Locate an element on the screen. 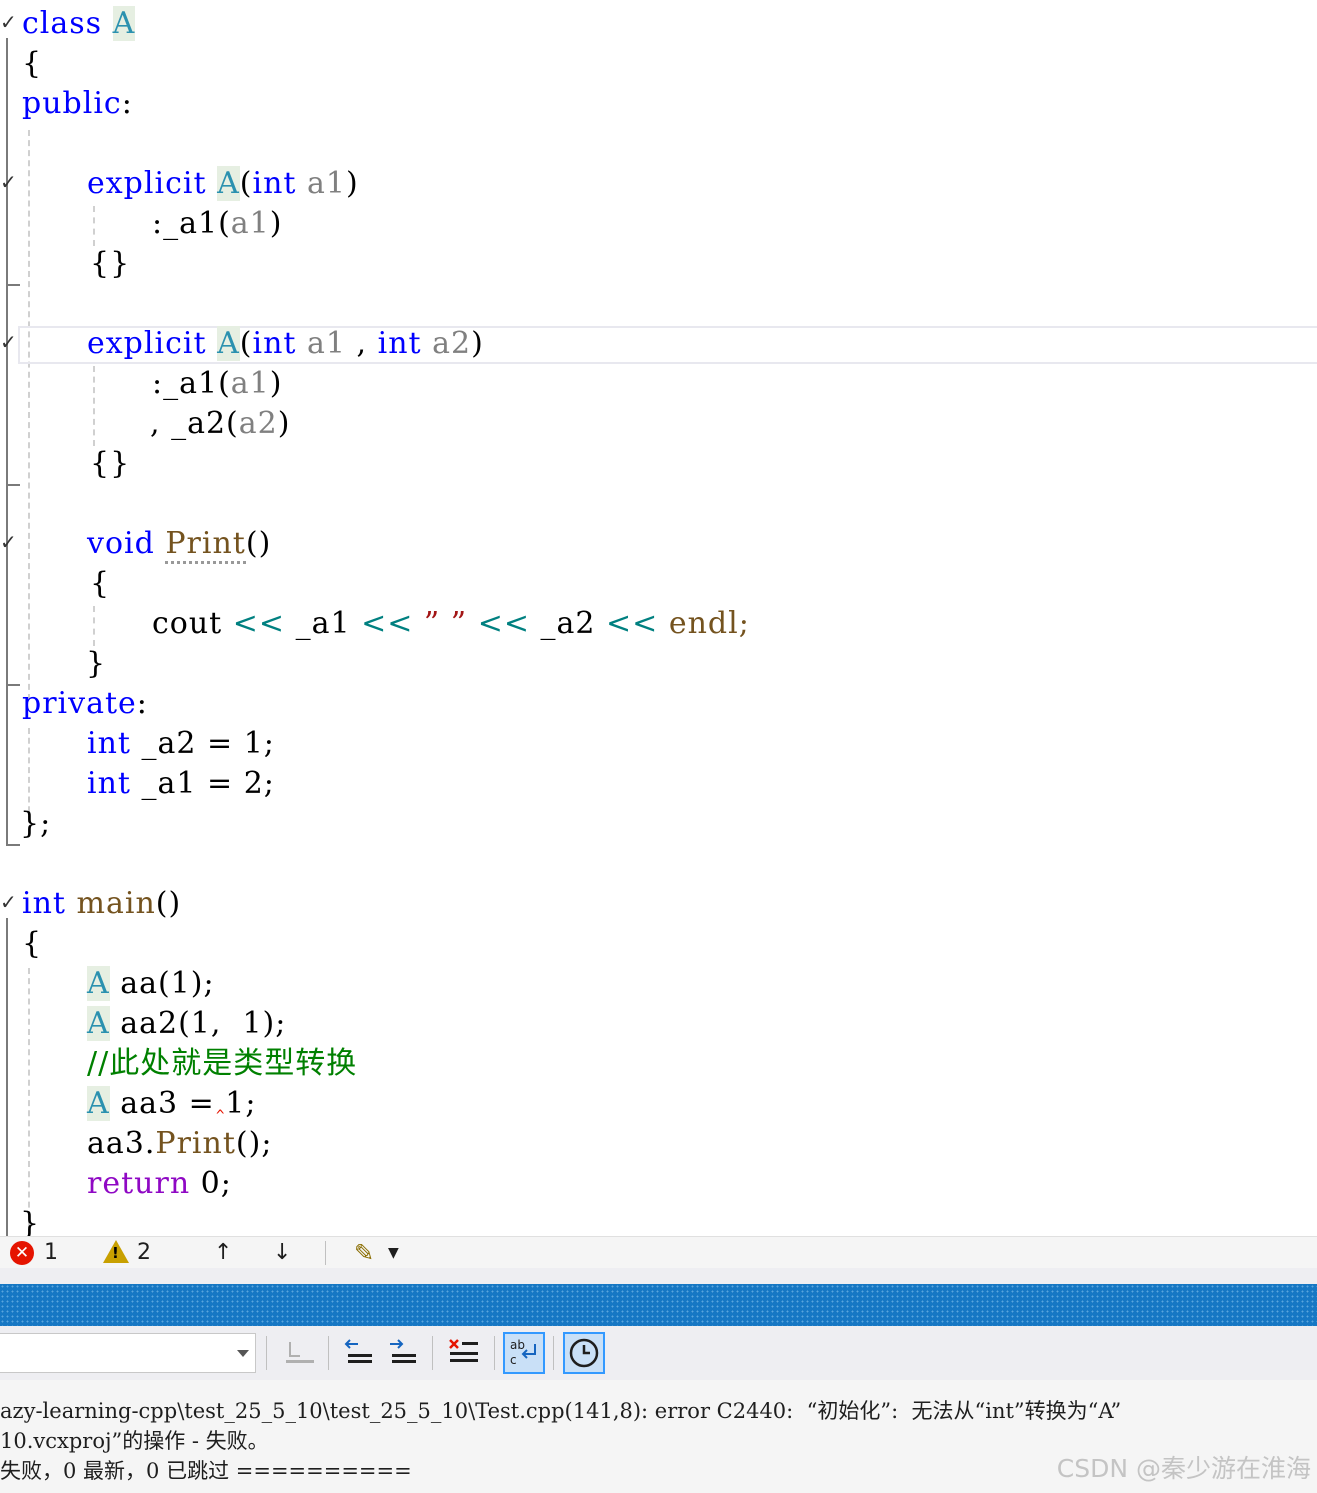  code-line: {} is located at coordinates (110, 263).